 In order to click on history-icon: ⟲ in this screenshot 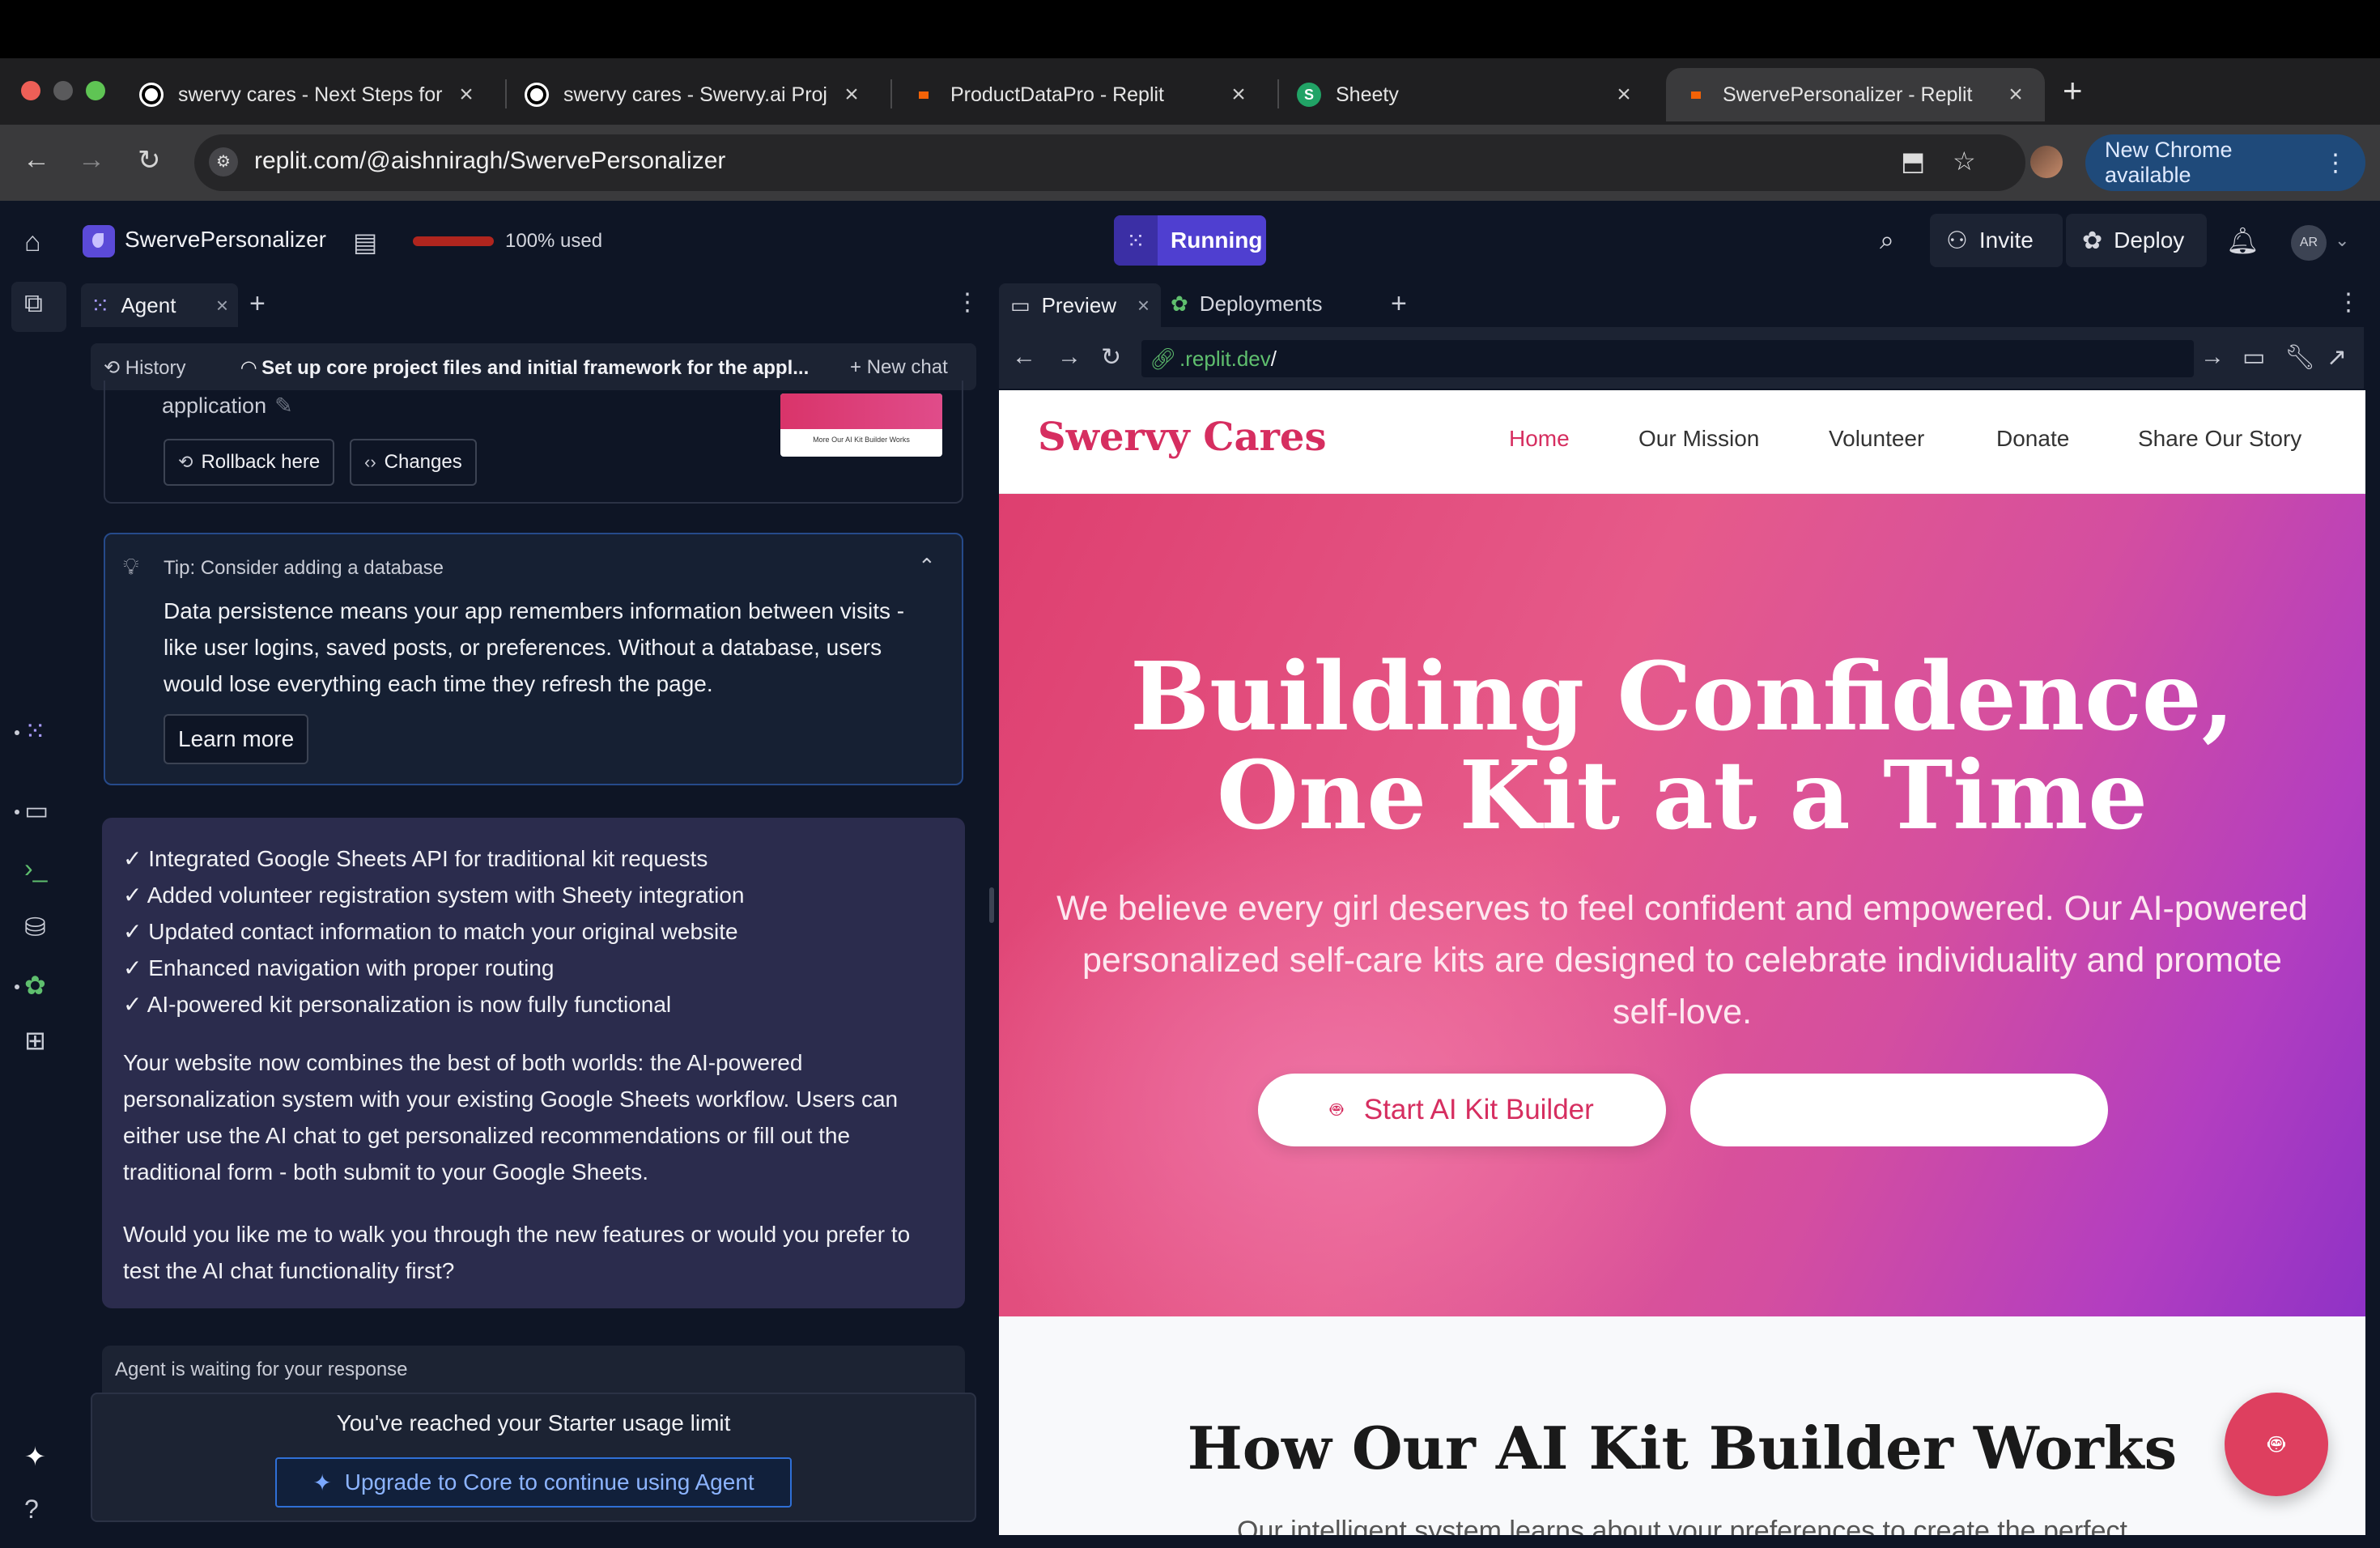, I will do `click(114, 368)`.